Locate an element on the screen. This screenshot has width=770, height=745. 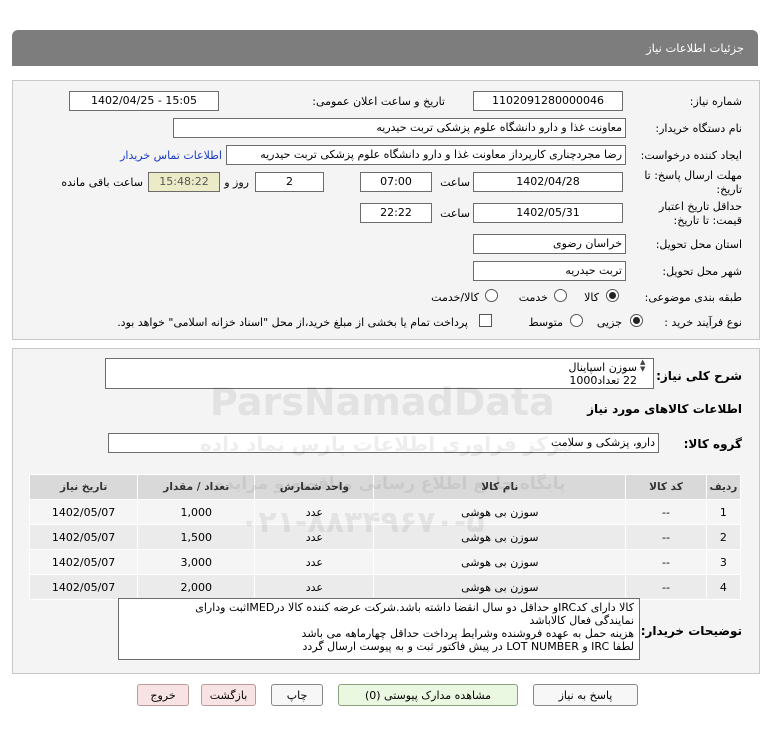
province-field: خراسان رضوی is located at coordinates (549, 244).